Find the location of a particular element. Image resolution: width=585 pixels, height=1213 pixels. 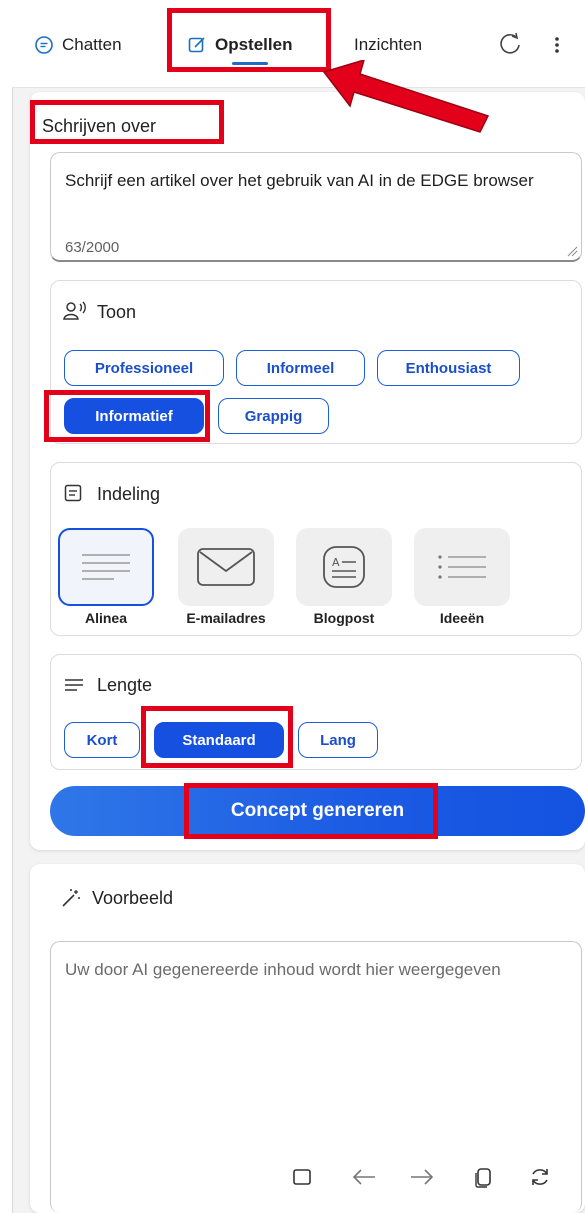

annotation-arrow is located at coordinates (406, 96).